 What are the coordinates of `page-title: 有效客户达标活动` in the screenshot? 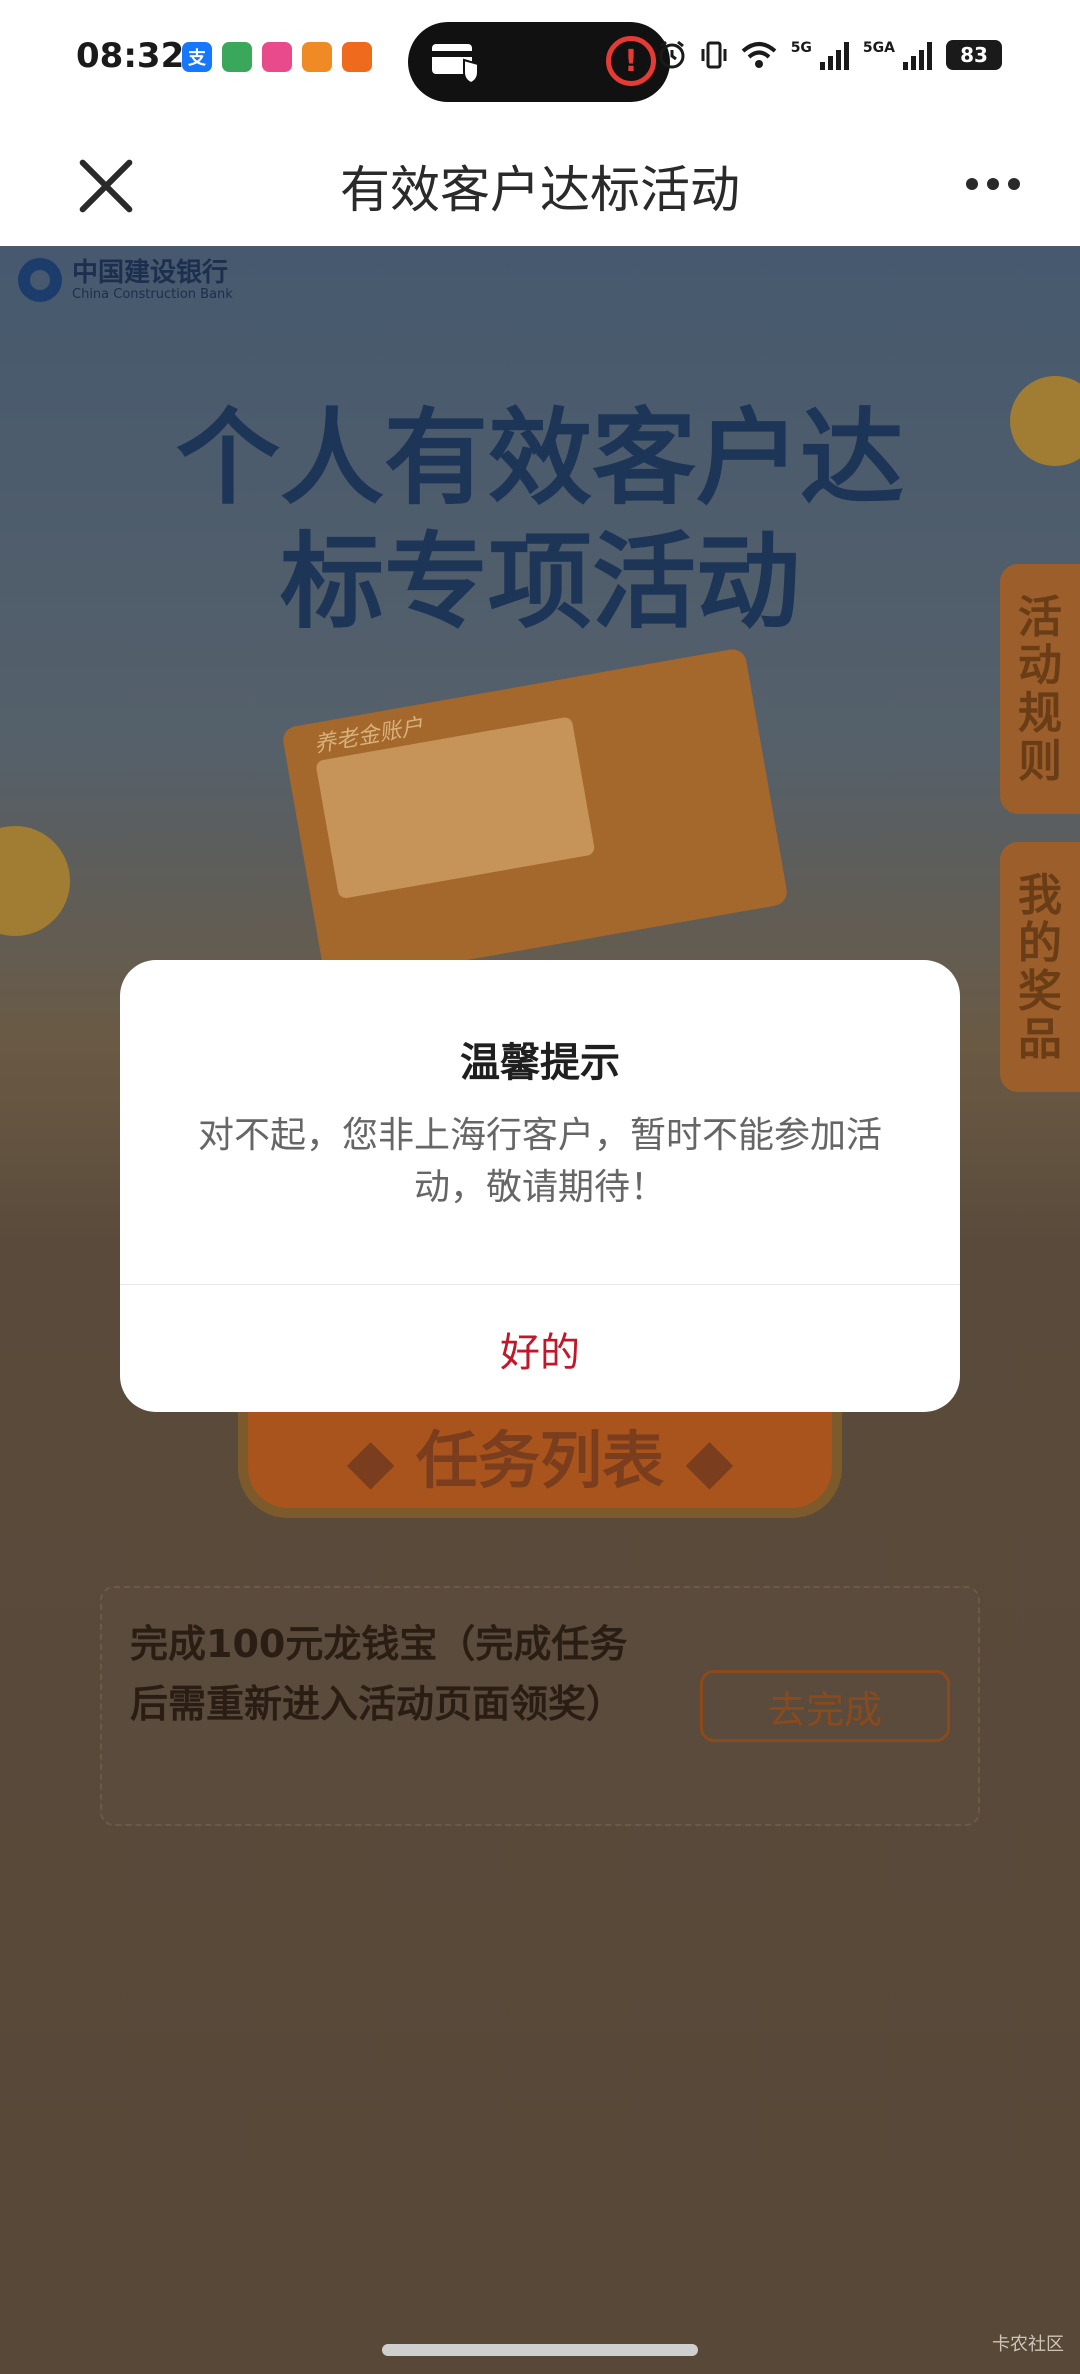 It's located at (540, 190).